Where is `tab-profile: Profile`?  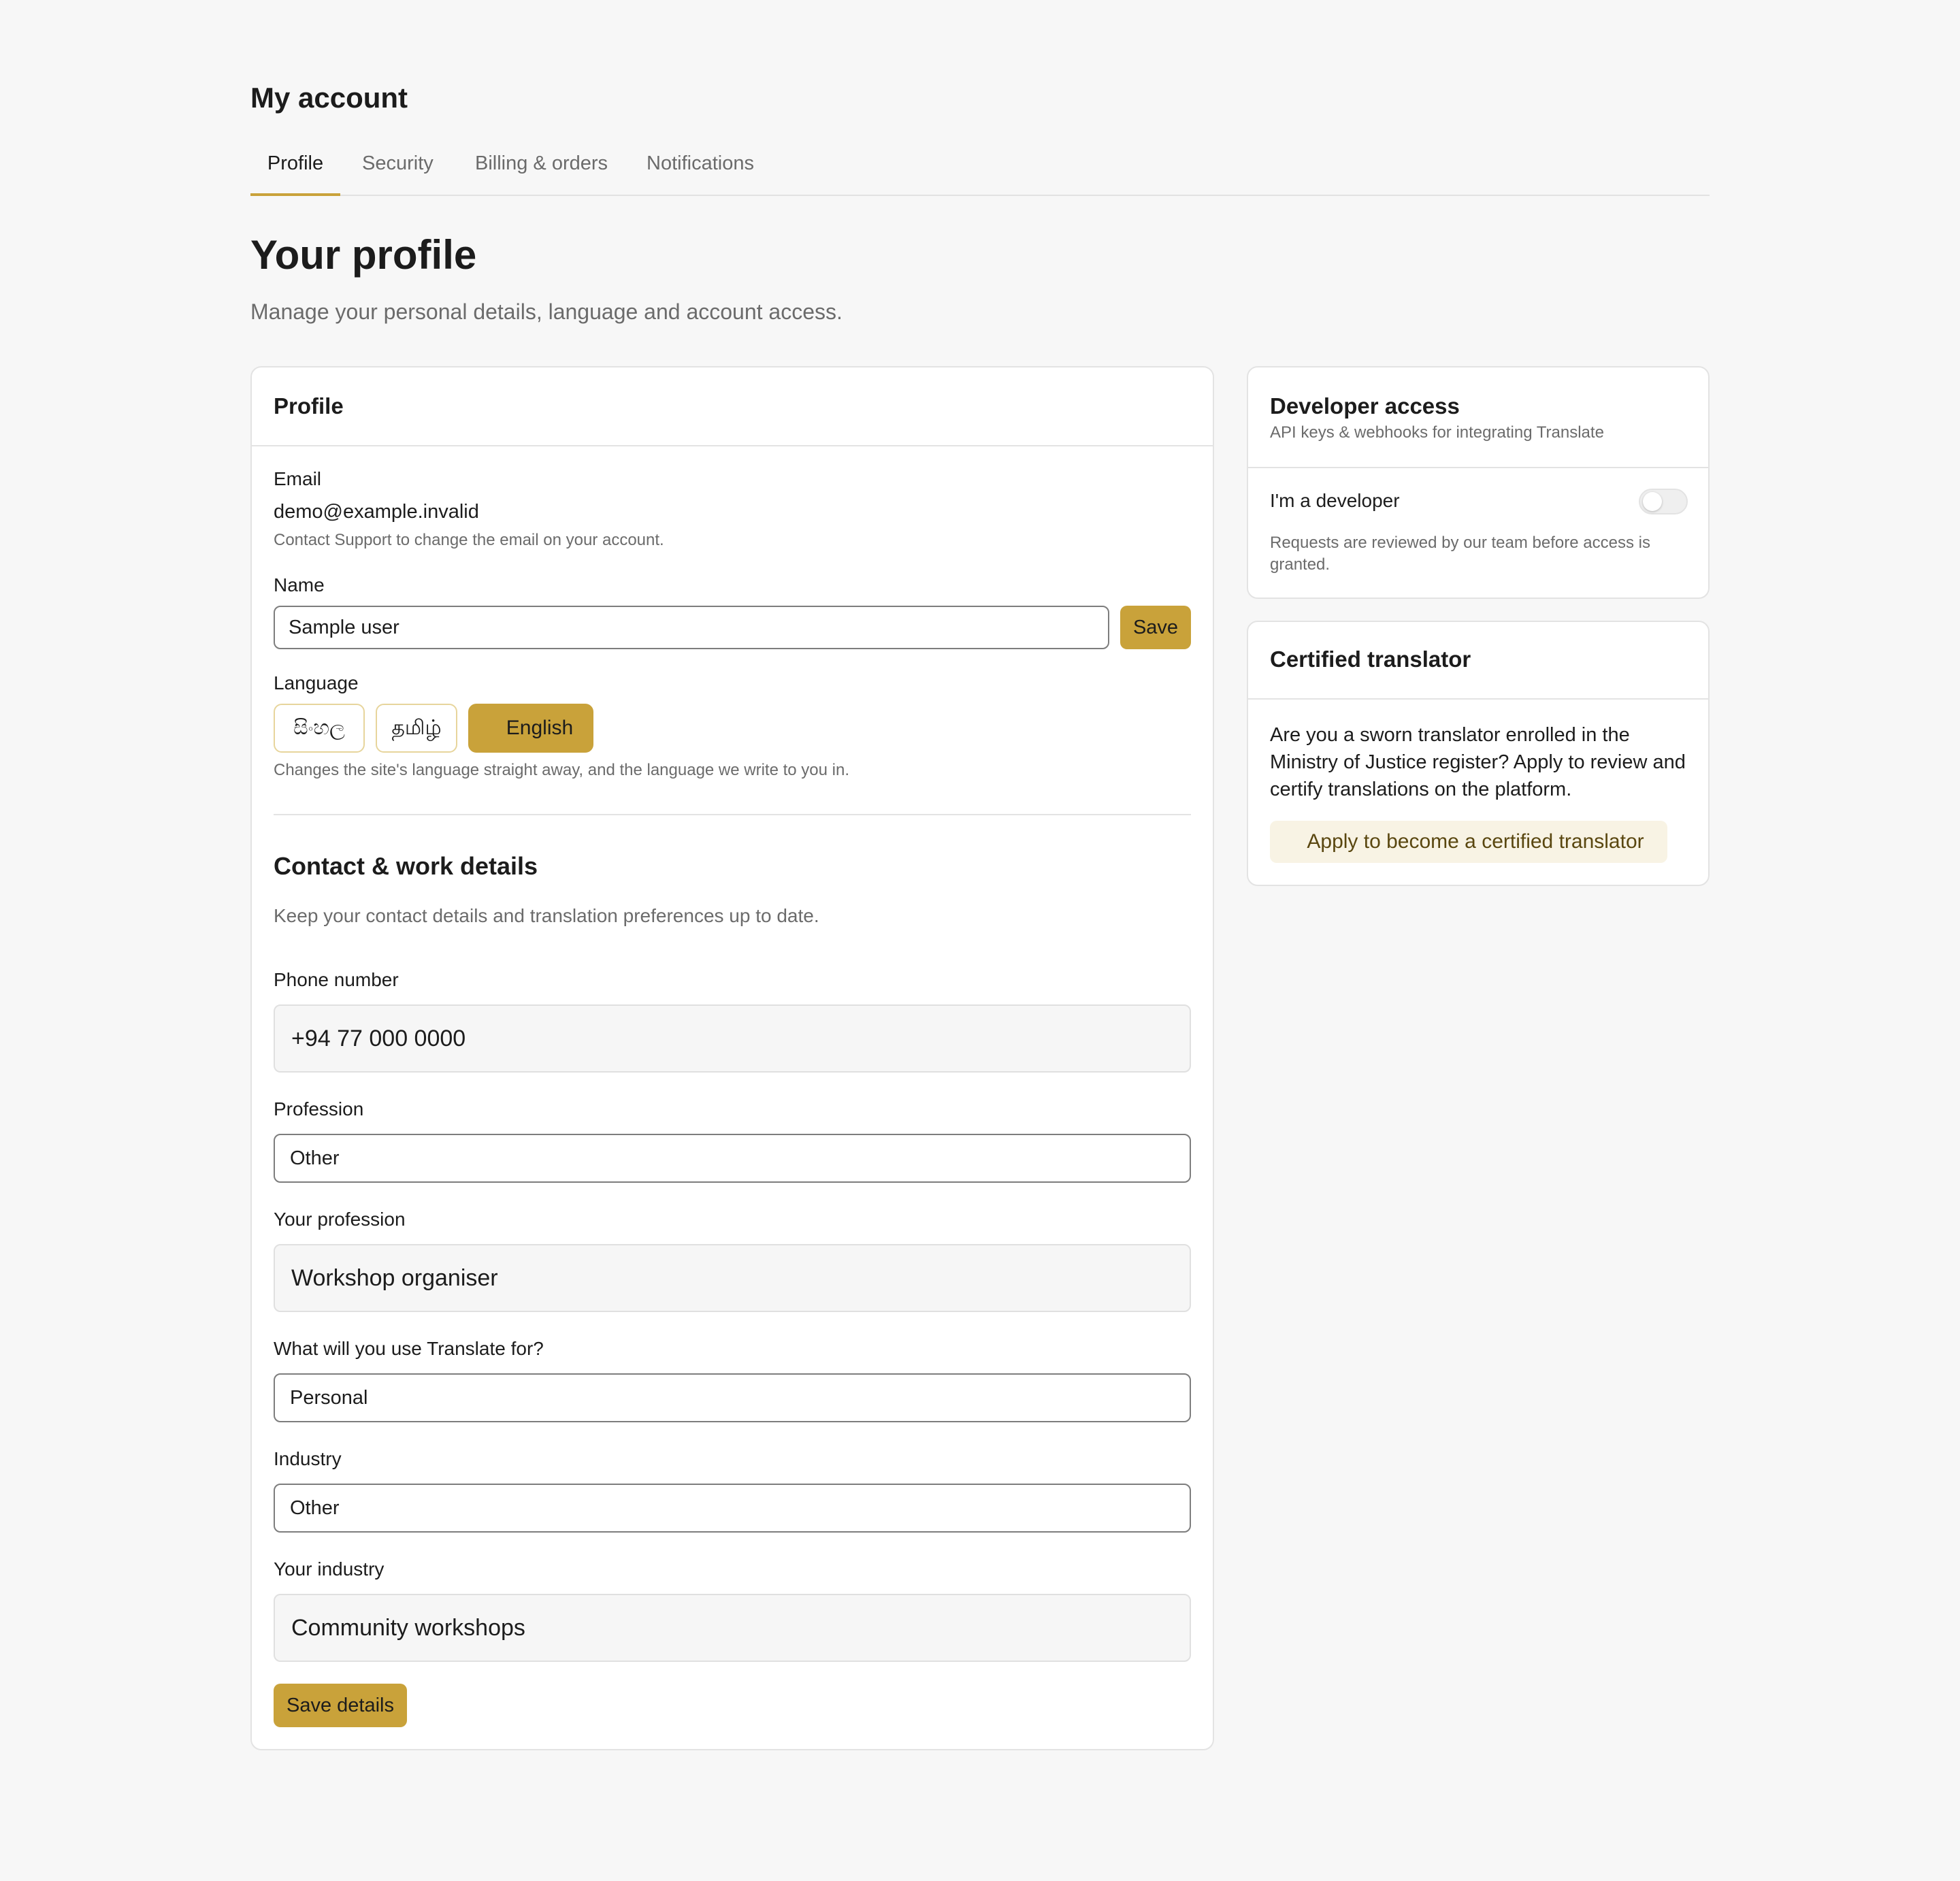 tab-profile: Profile is located at coordinates (295, 174).